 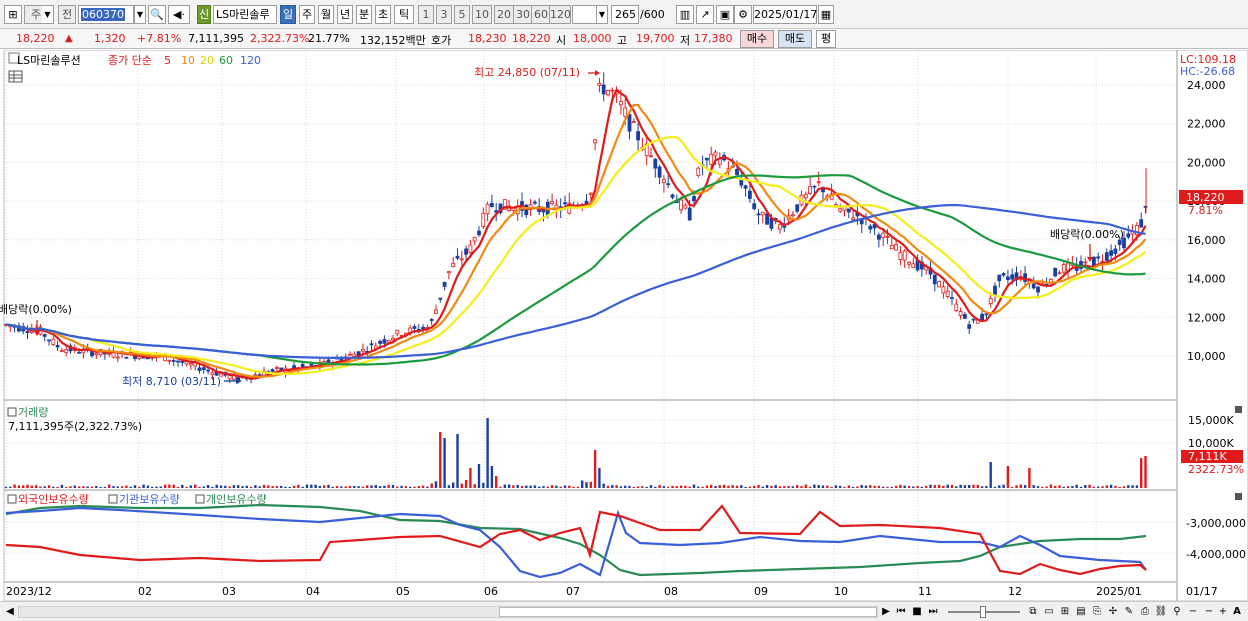 I want to click on zoom-out-icon: −, so click(x=1193, y=612).